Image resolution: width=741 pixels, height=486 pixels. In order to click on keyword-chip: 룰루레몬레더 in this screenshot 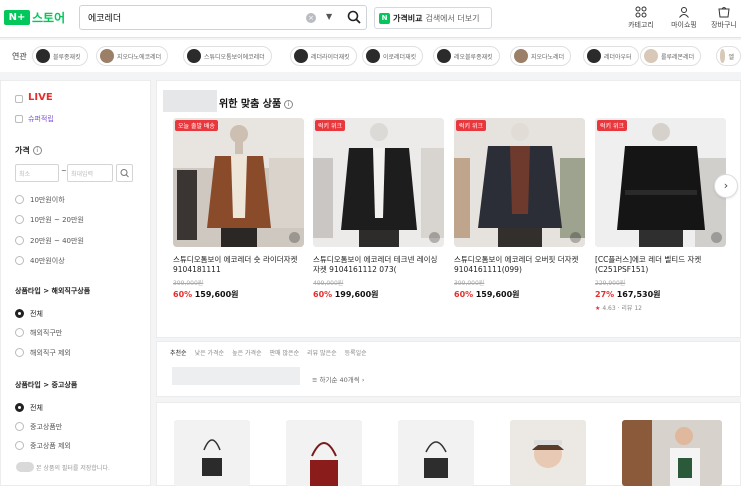, I will do `click(671, 56)`.